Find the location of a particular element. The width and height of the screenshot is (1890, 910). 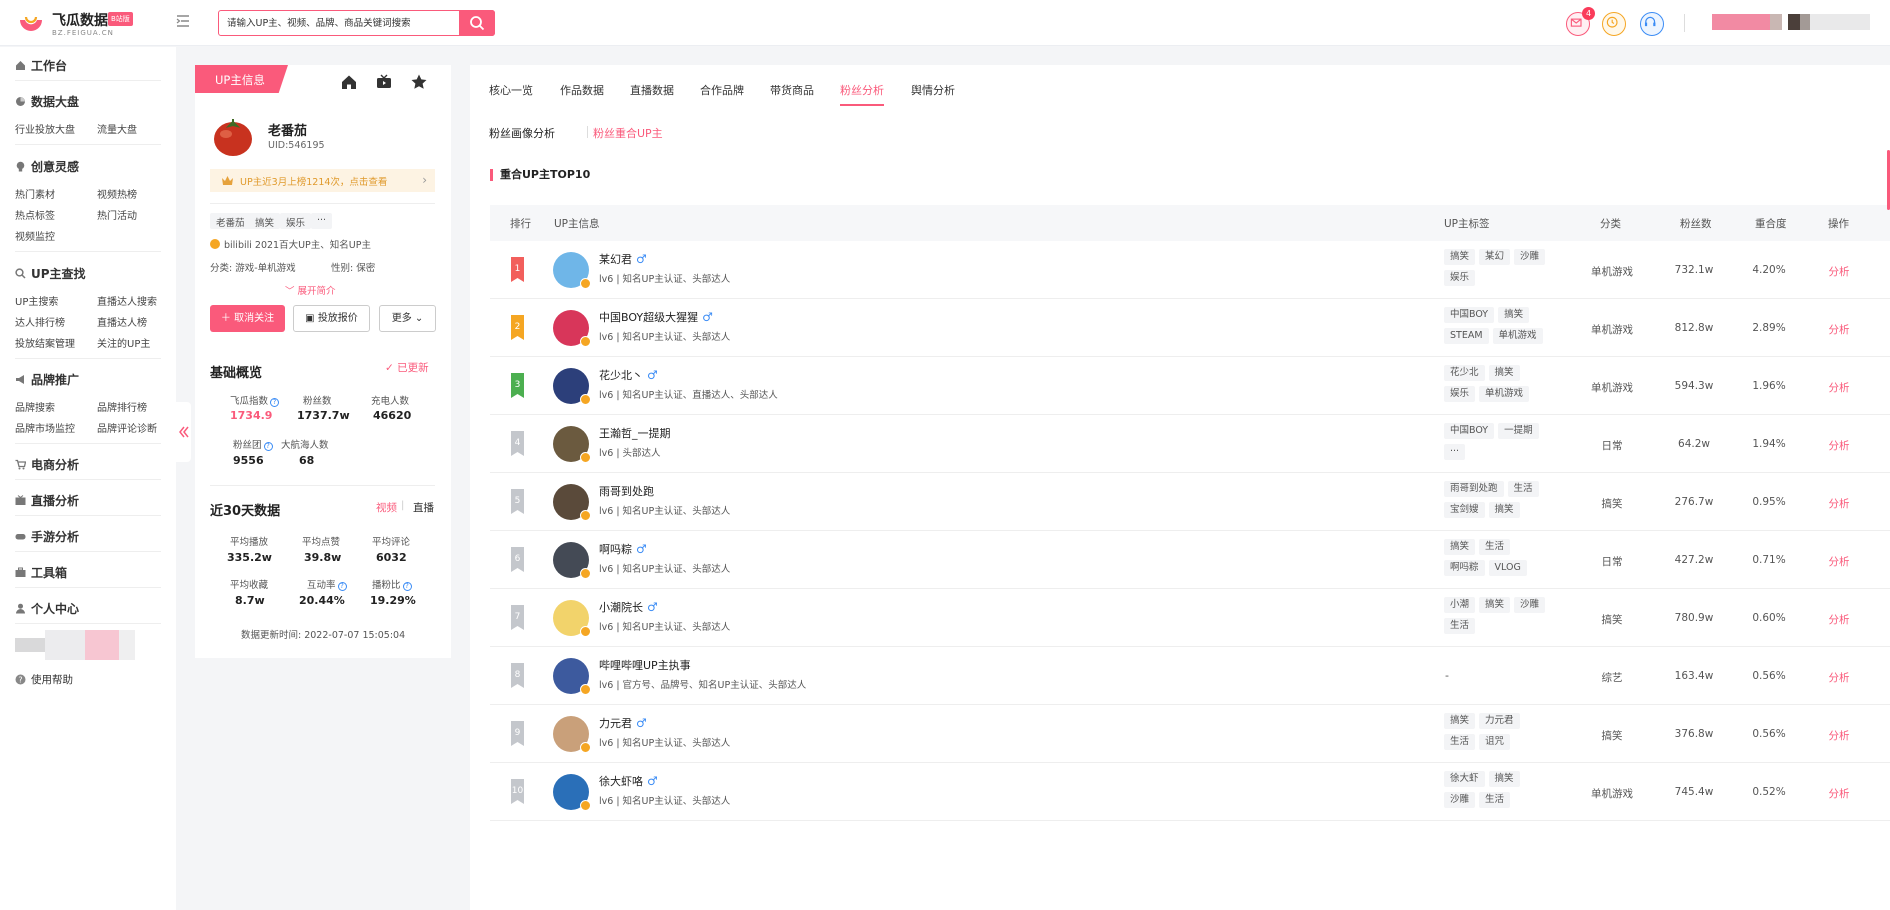

sidebar-collapse-button is located at coordinates (183, 432).